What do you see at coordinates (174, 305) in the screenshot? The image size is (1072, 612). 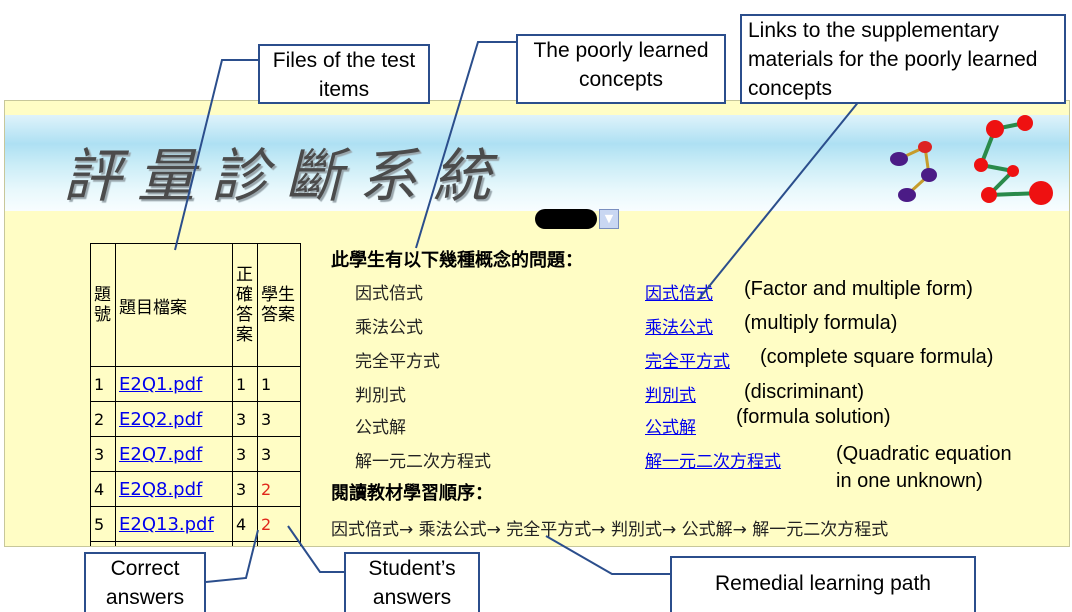 I see `header-item-file: 題目檔案` at bounding box center [174, 305].